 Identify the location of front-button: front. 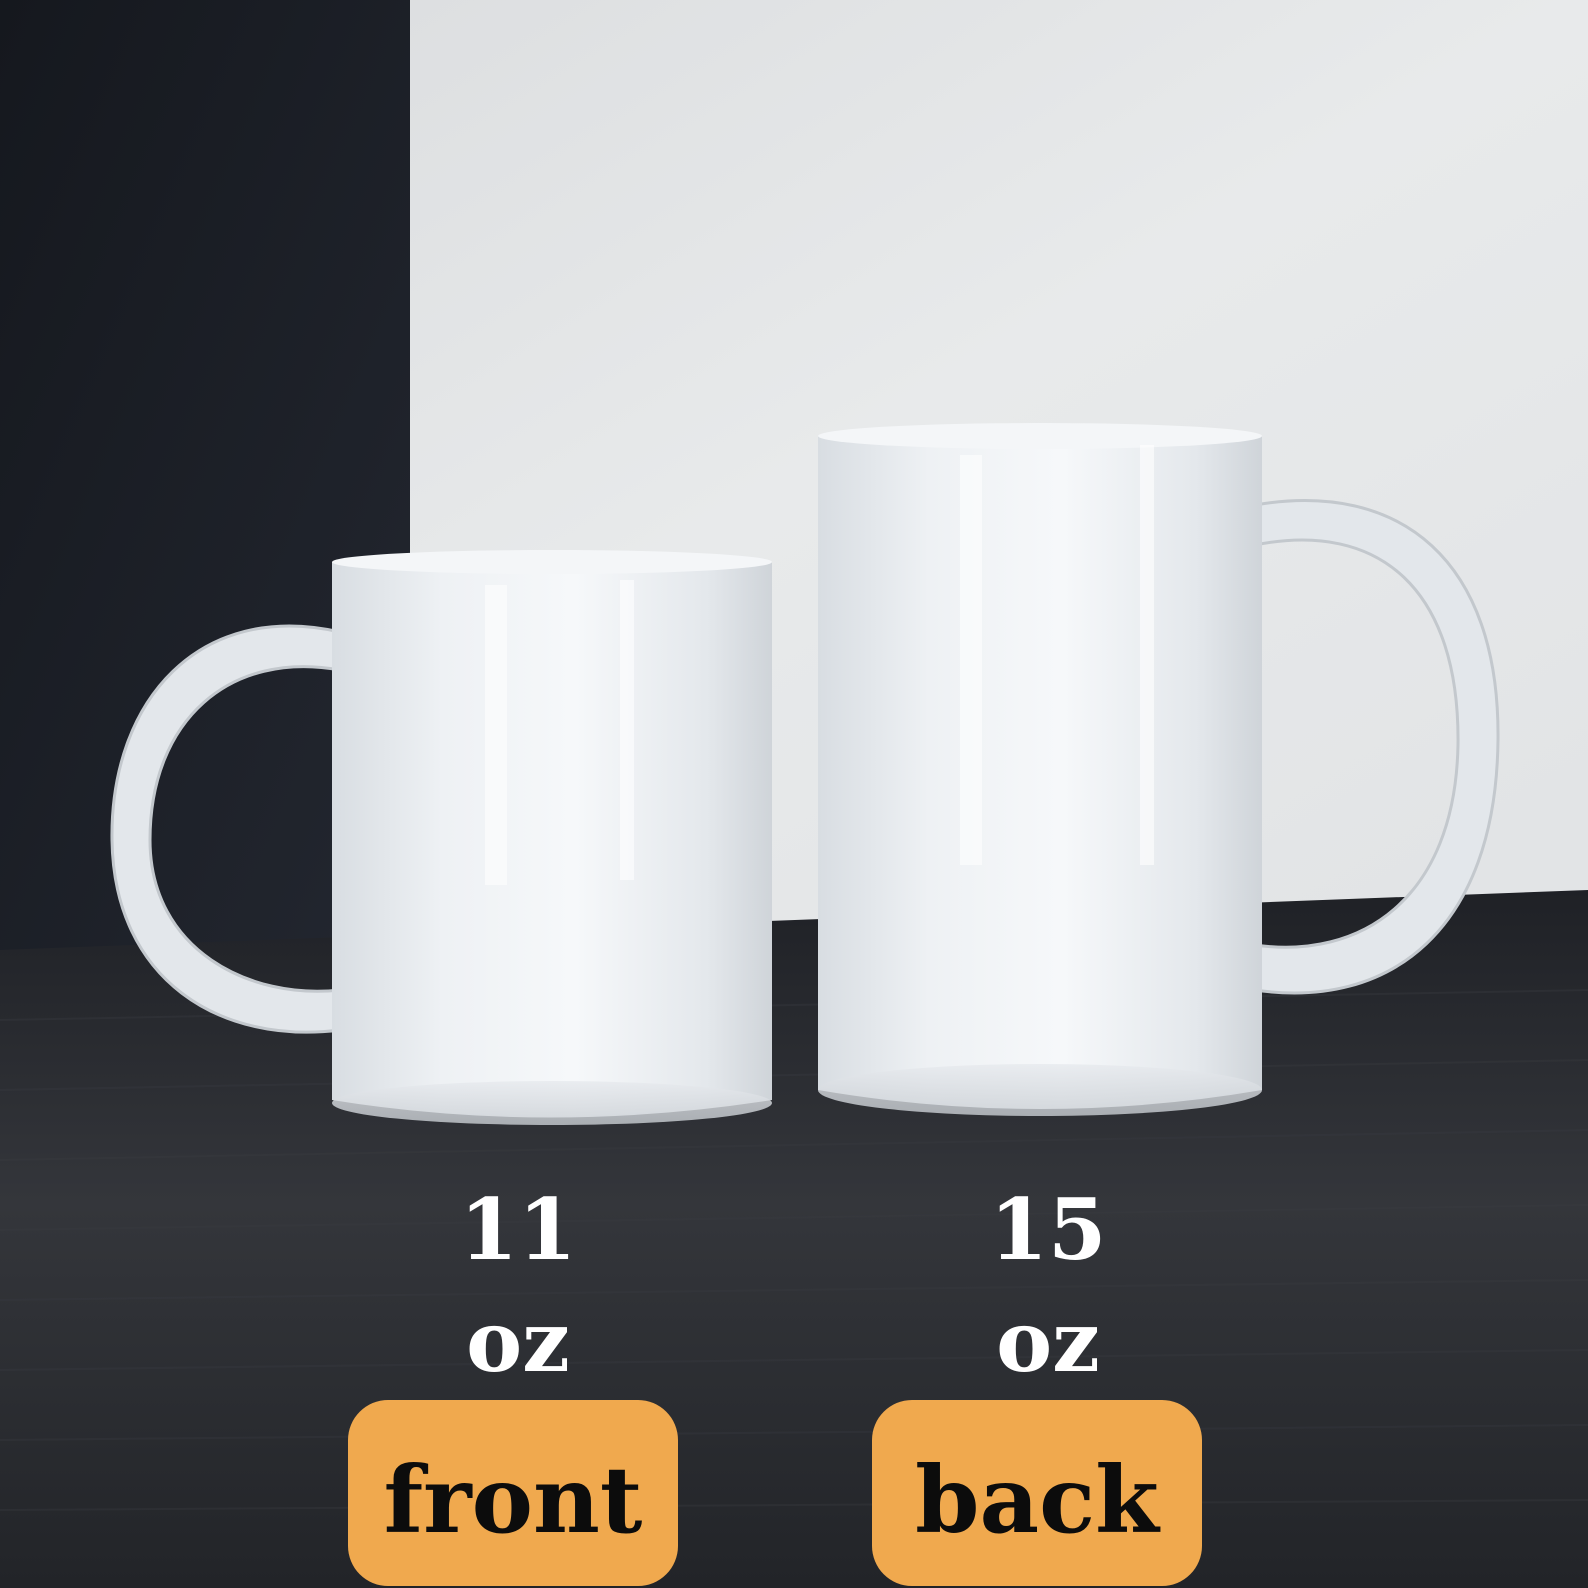
(513, 1493).